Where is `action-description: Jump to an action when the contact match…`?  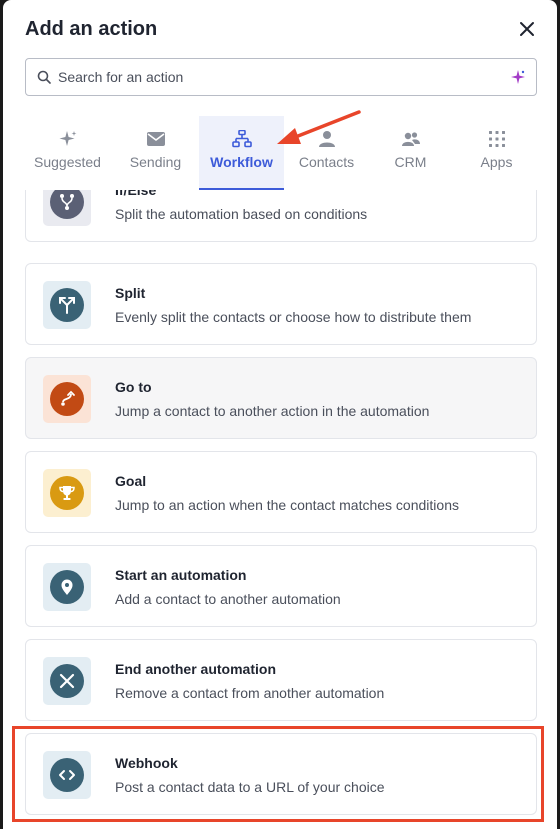 action-description: Jump to an action when the contact match… is located at coordinates (287, 505).